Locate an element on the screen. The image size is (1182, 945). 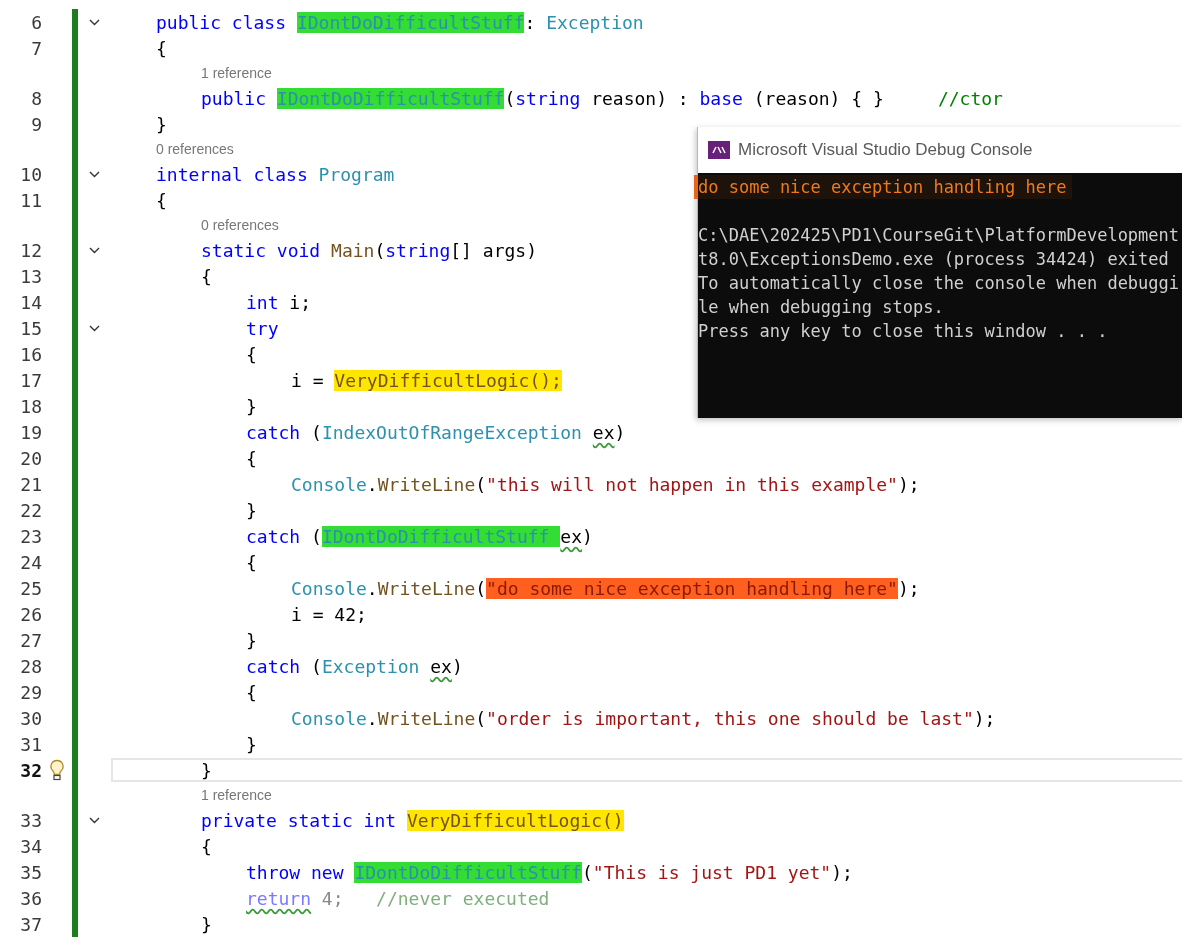
line-number: 34 is located at coordinates (30, 846).